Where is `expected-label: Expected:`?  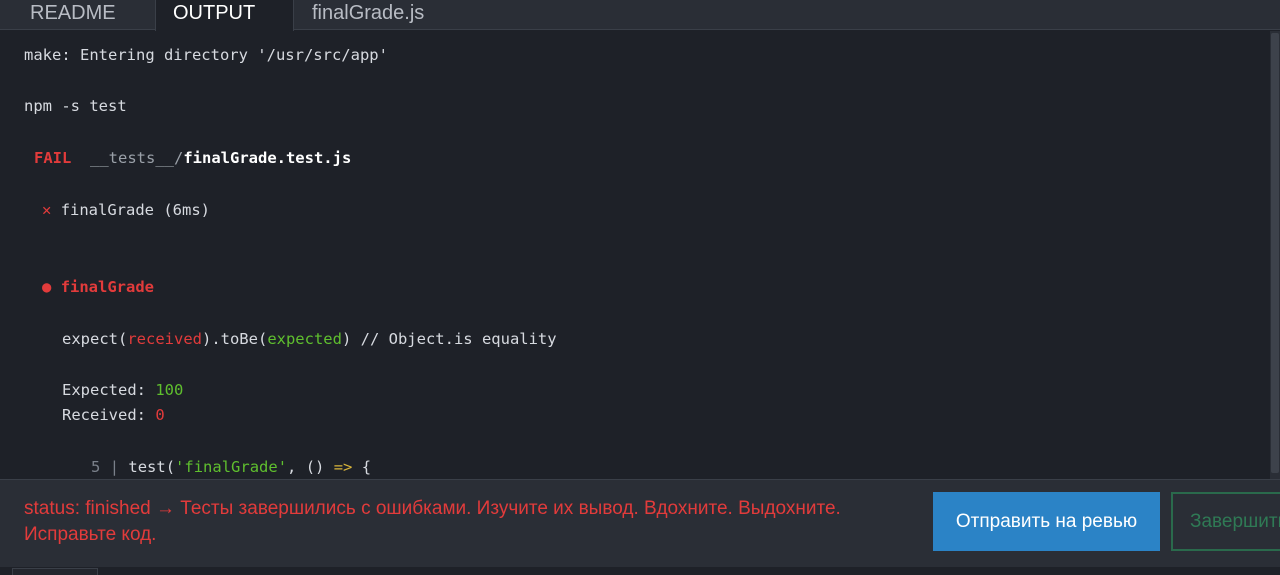 expected-label: Expected: is located at coordinates (109, 390).